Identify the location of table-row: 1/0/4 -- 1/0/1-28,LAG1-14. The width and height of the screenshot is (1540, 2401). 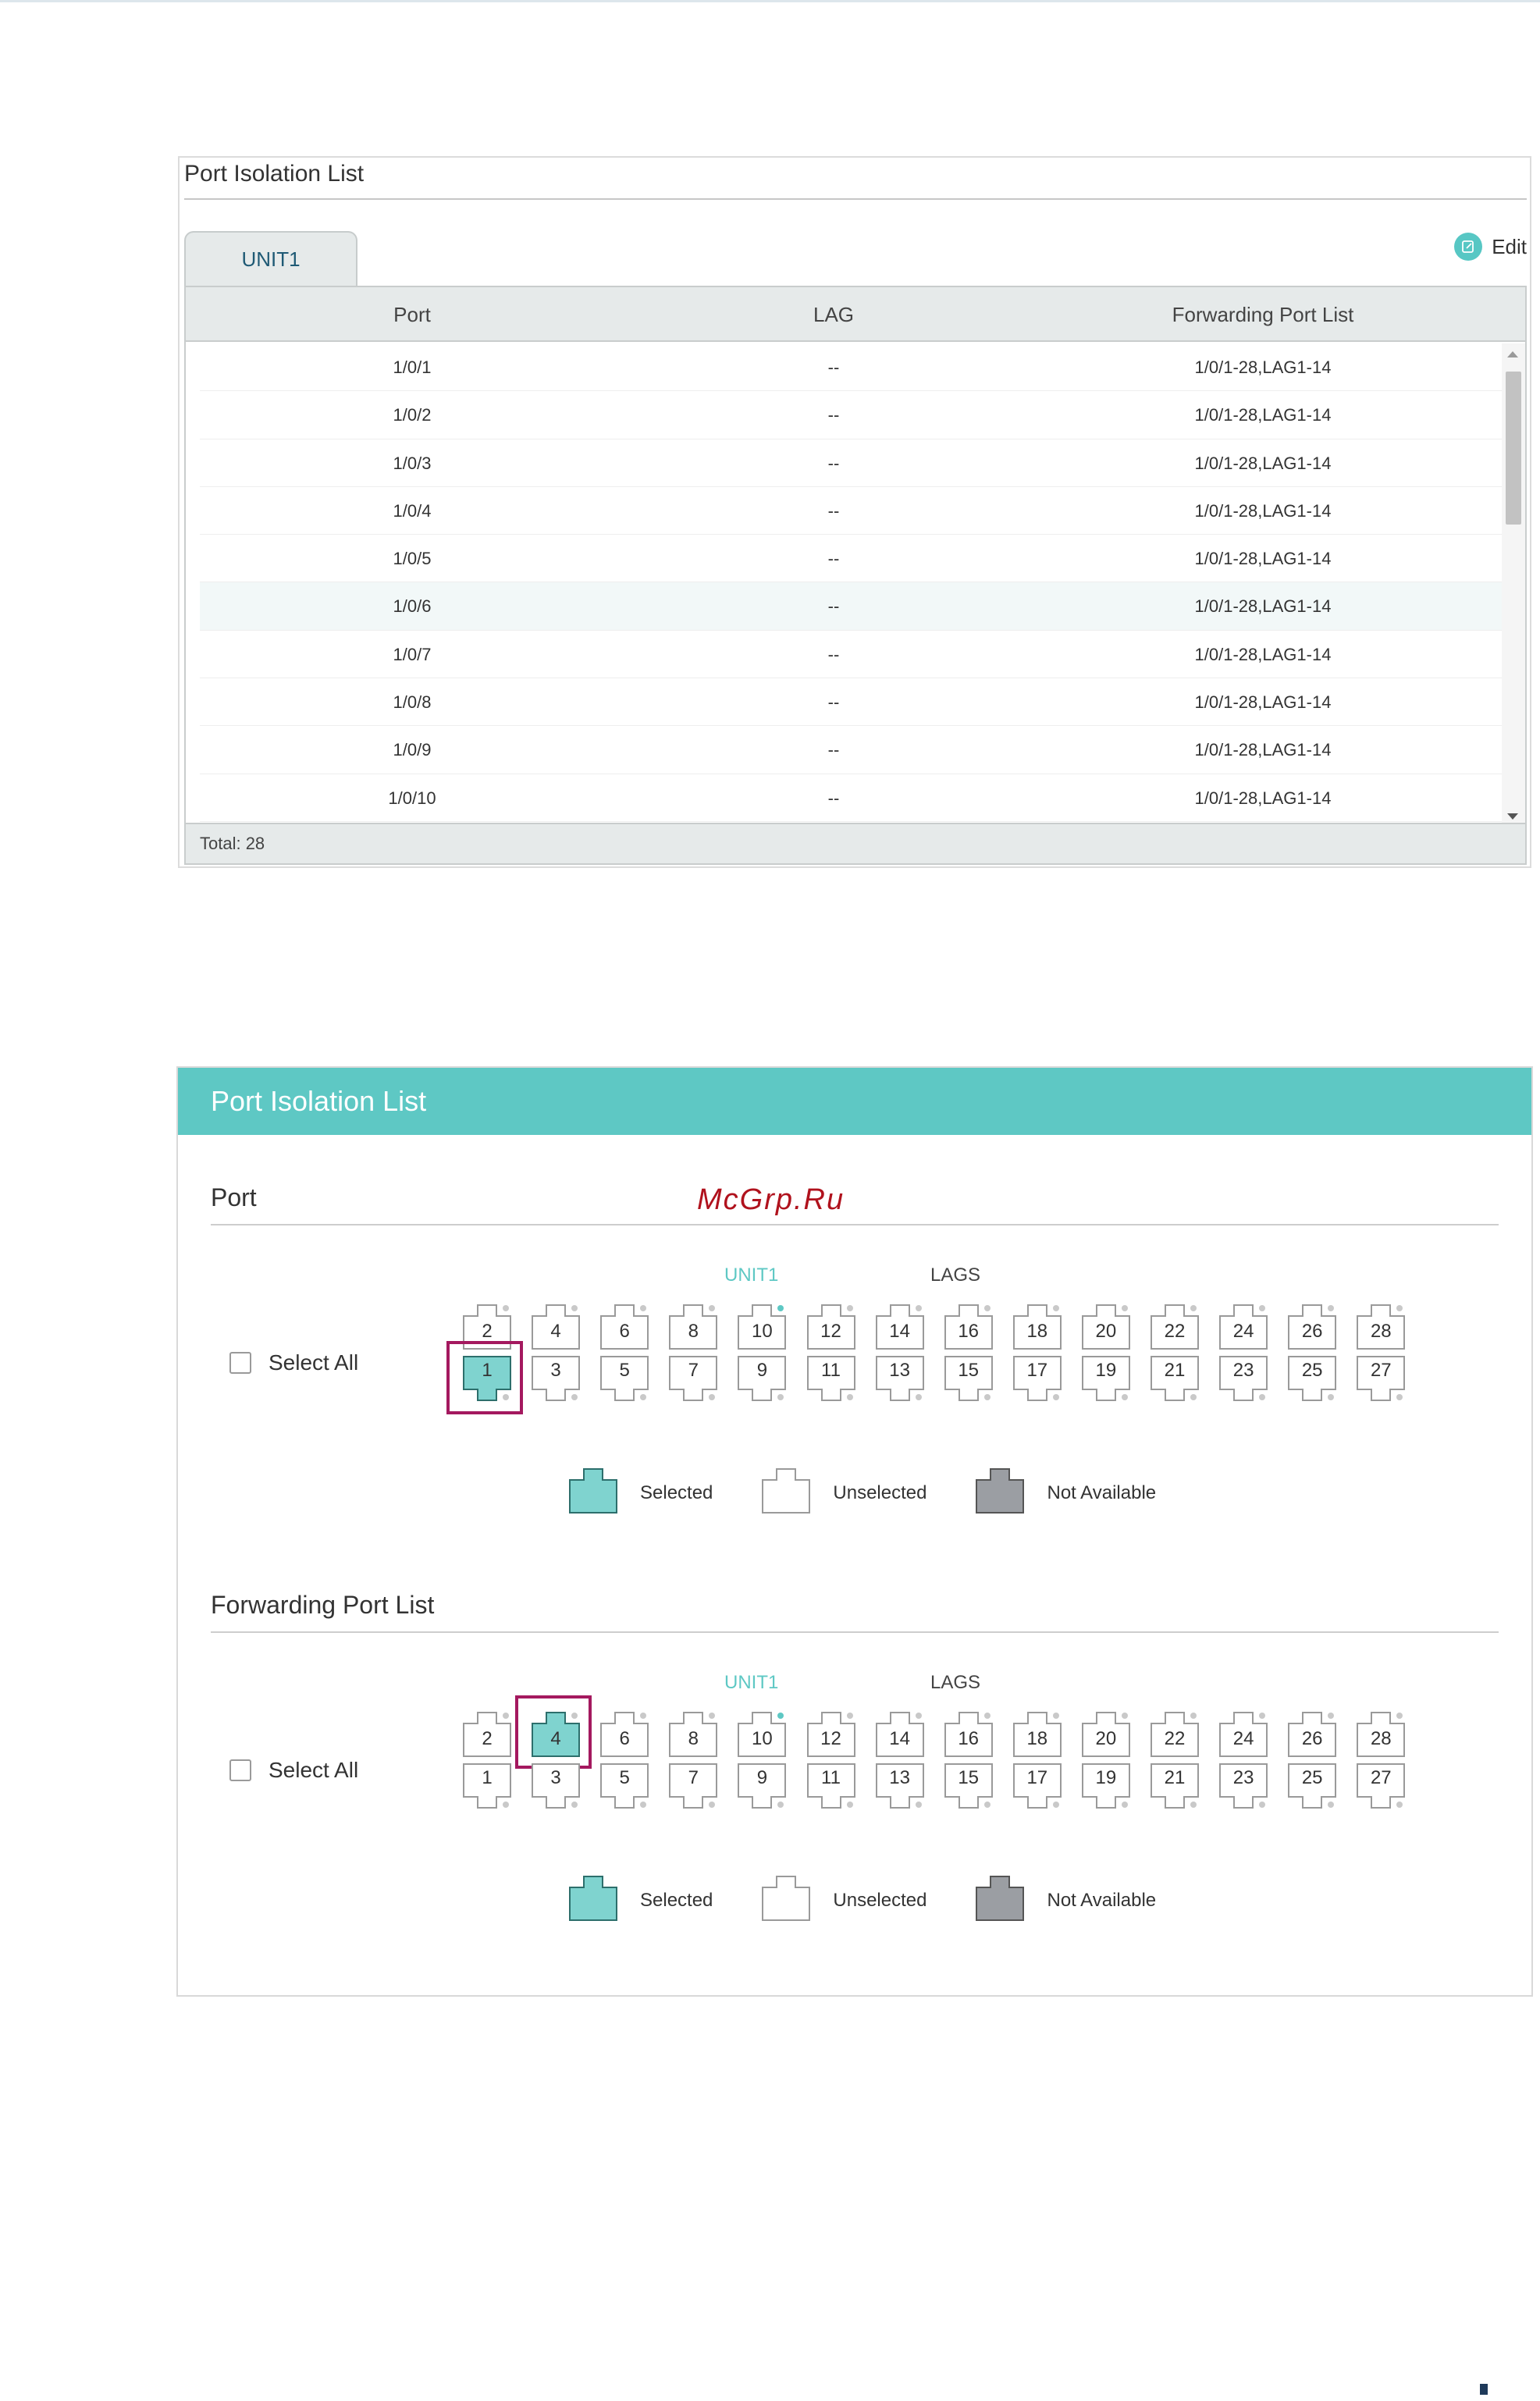
(856, 511).